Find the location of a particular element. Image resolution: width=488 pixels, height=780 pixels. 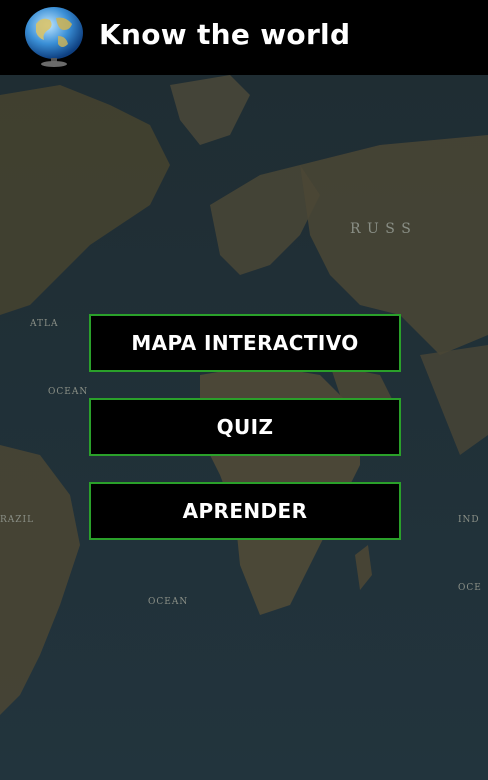

map-label-ocean-left: OCEAN is located at coordinates (68, 392).